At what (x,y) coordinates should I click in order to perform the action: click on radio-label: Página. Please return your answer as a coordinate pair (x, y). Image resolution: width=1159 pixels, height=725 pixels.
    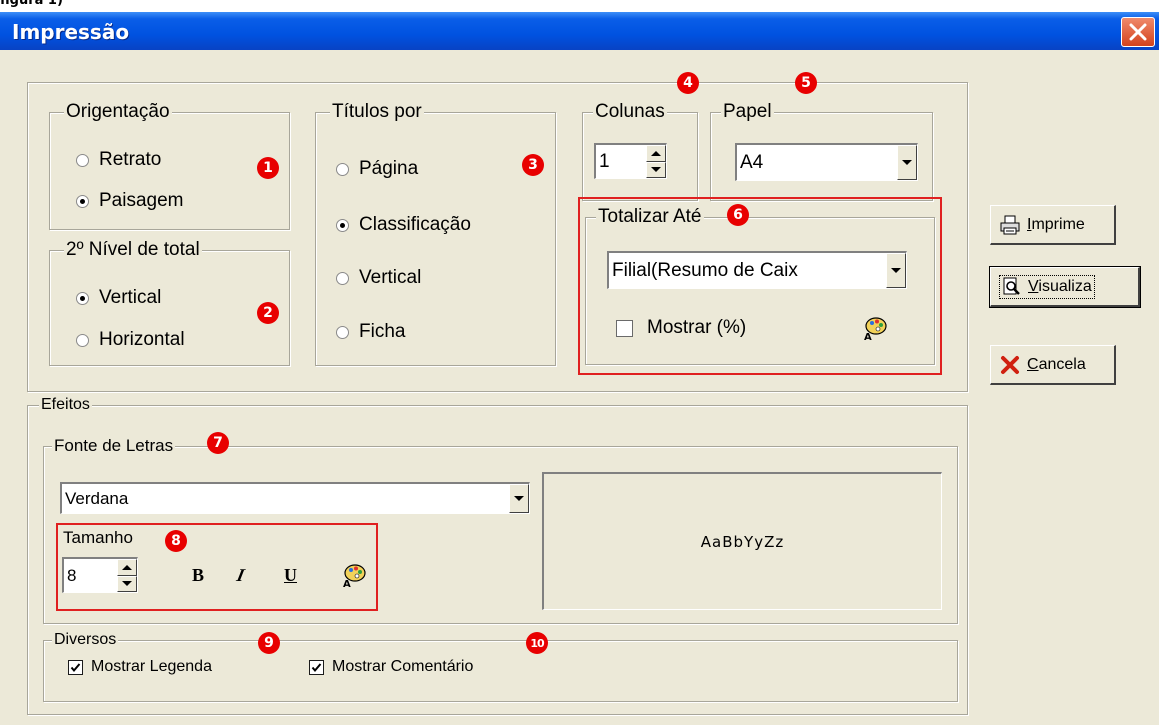
    Looking at the image, I should click on (389, 168).